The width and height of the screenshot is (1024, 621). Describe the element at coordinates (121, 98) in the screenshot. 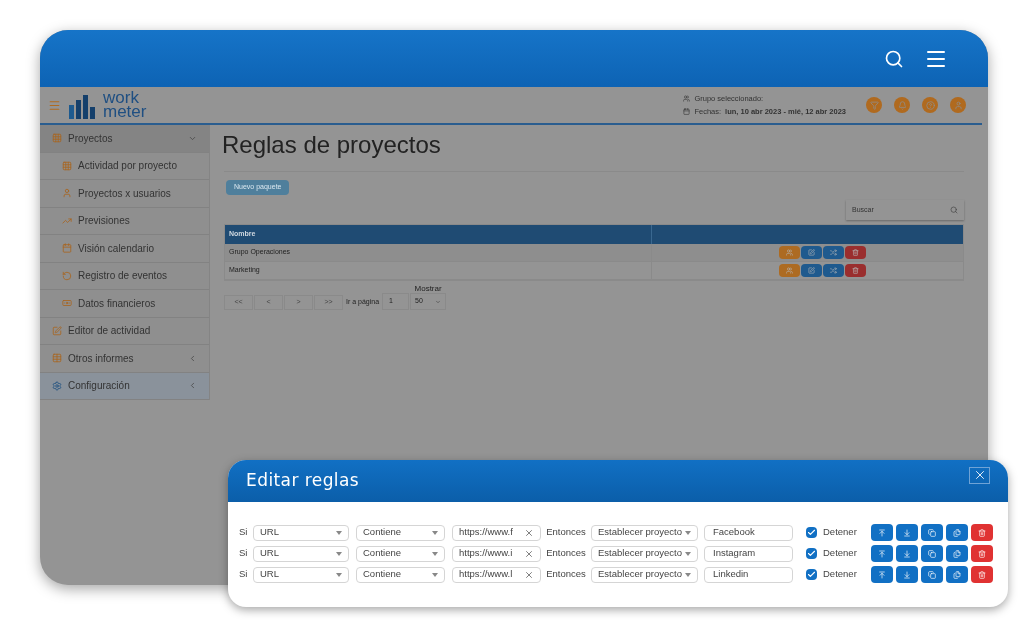

I see `logo-text: work` at that location.